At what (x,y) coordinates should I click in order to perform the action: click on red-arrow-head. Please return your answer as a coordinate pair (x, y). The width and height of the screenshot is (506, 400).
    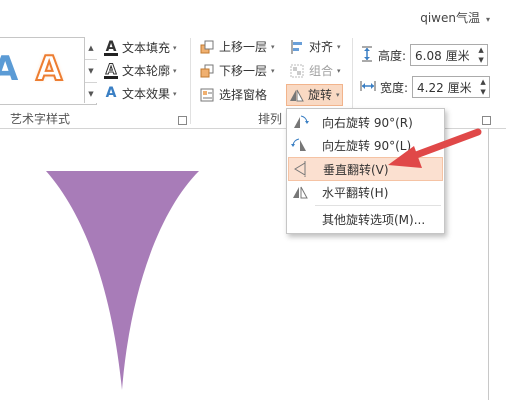
    Looking at the image, I should click on (405, 157).